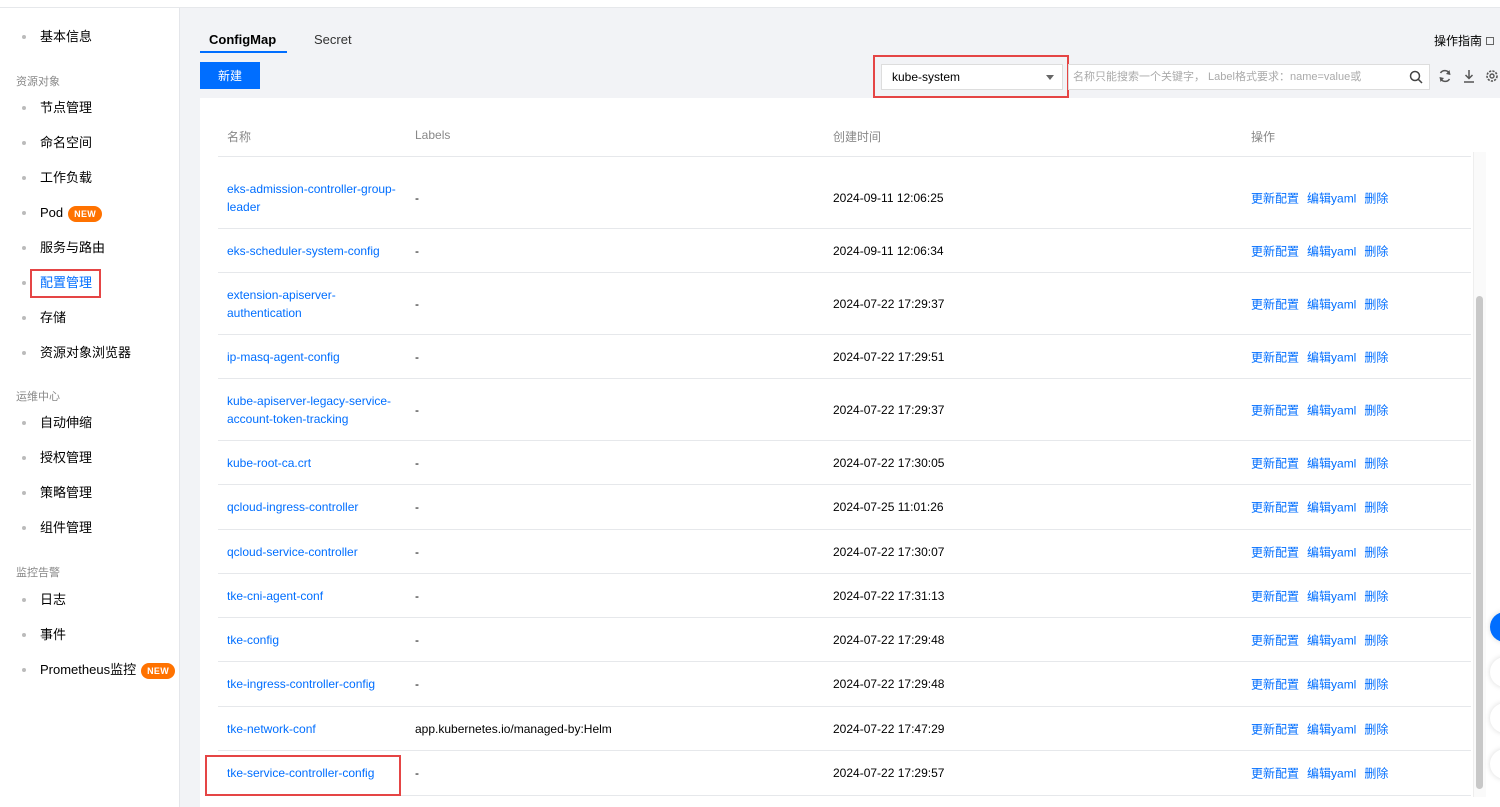 The image size is (1500, 807). I want to click on sidebar-item-label: 组件管理, so click(66, 527).